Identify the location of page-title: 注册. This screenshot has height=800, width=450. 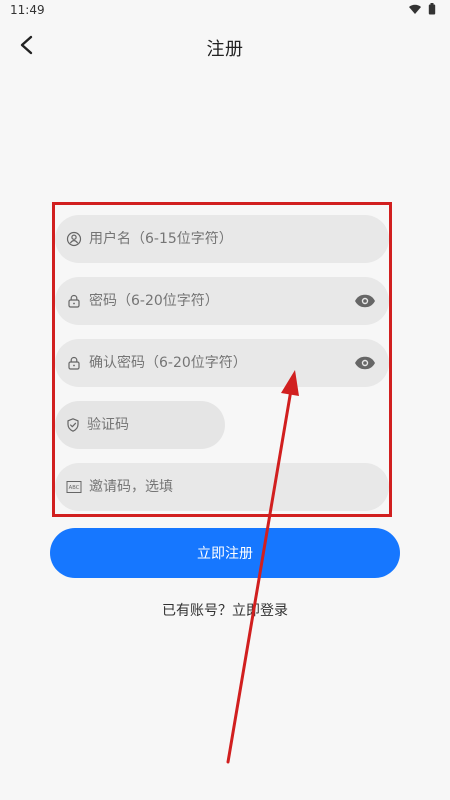
(225, 49).